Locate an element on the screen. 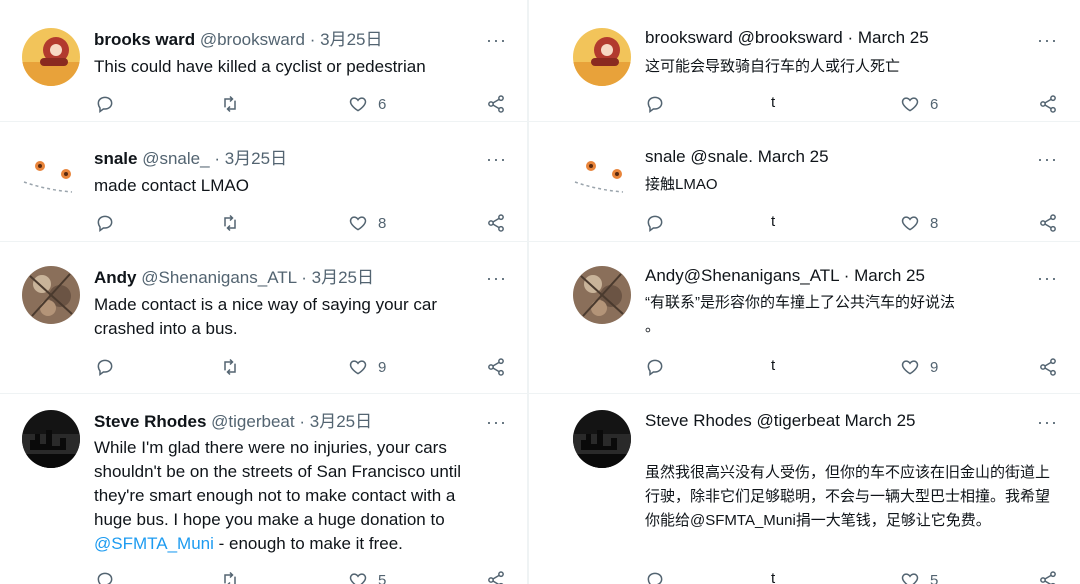 This screenshot has width=1080, height=584. tweet-actions: 5 is located at coordinates (263, 577).